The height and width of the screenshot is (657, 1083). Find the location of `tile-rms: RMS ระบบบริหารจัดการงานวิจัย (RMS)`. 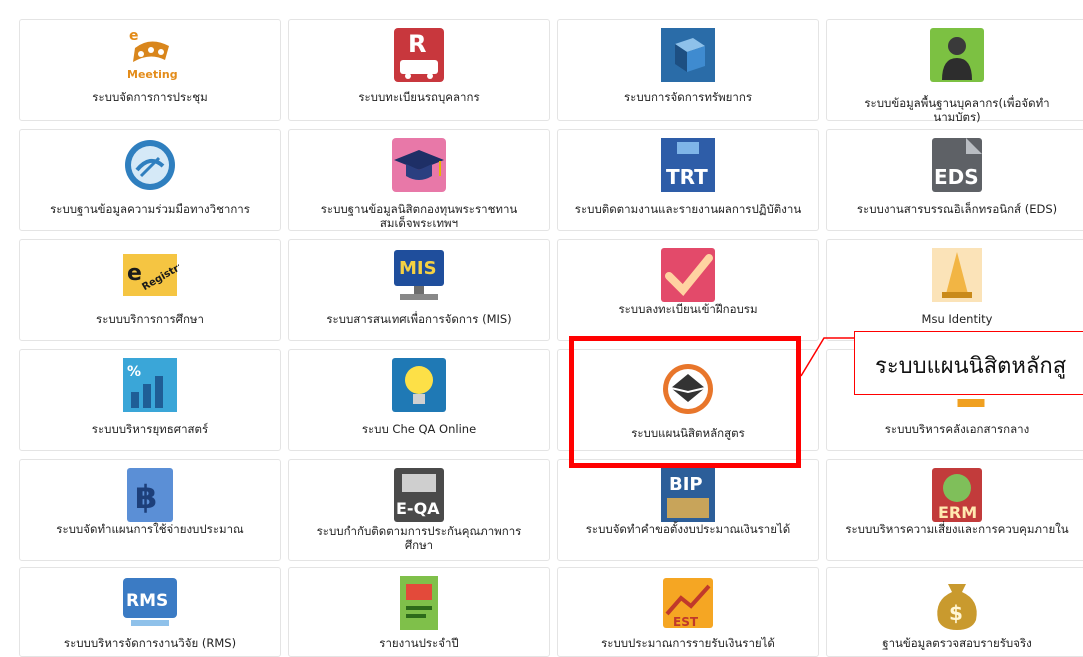

tile-rms: RMS ระบบบริหารจัดการงานวิจัย (RMS) is located at coordinates (150, 612).